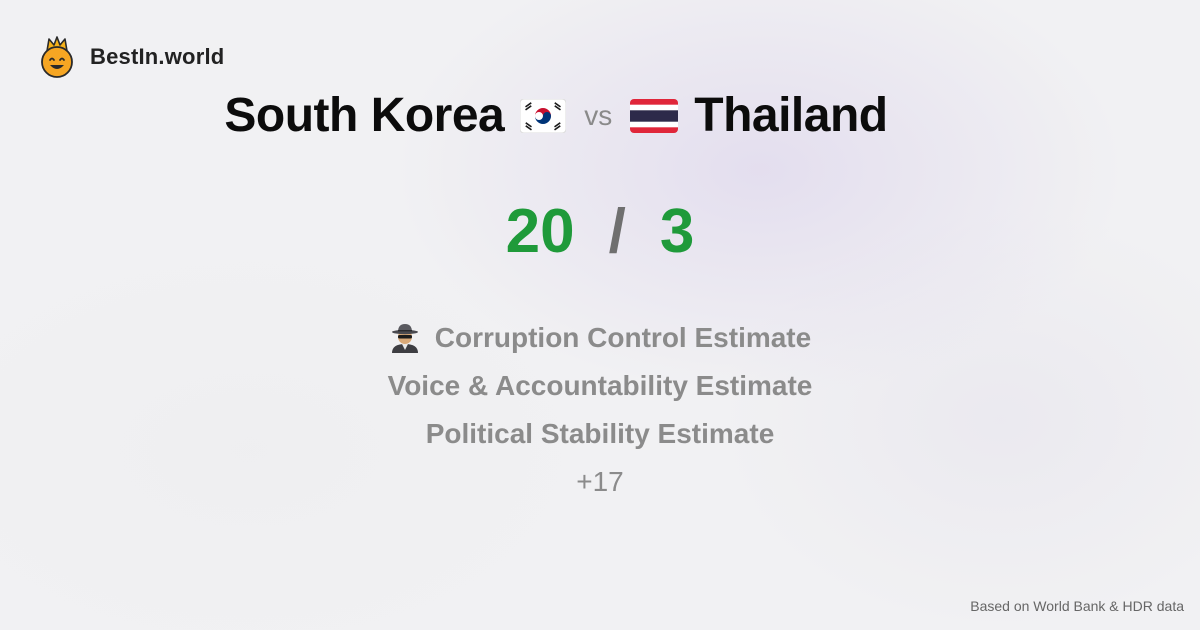 The width and height of the screenshot is (1200, 630). I want to click on comparison-title: South Korea vs Thailand, so click(556, 115).